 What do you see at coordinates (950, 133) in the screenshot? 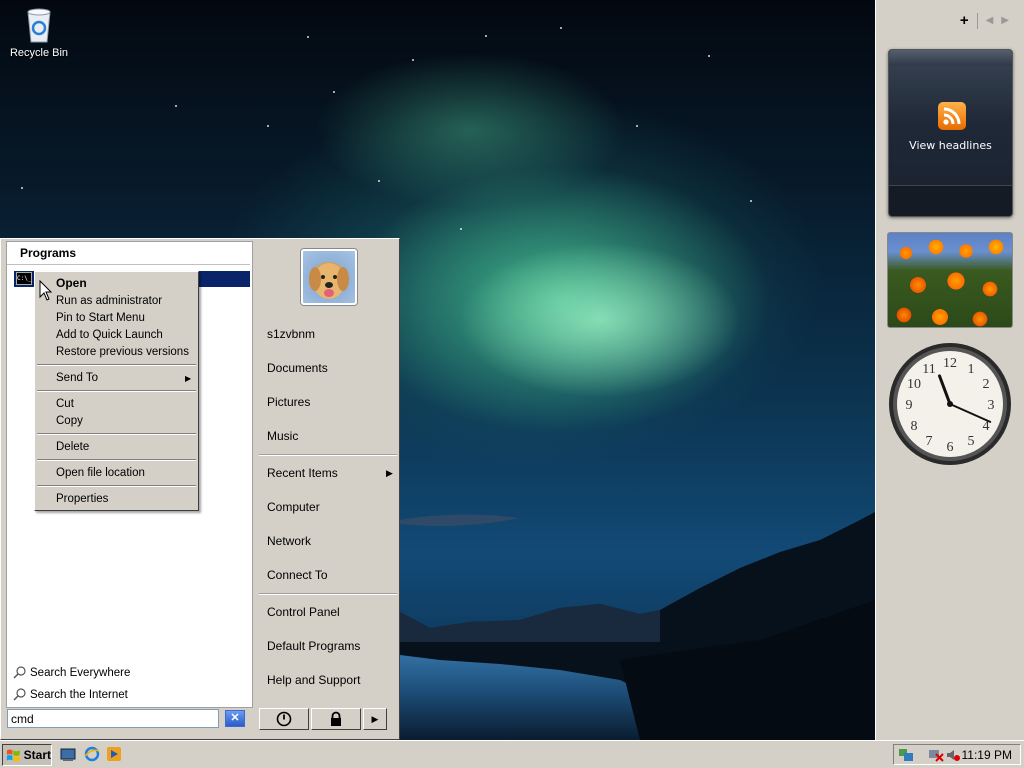
I see `feed-headlines-gadget: View headlines` at bounding box center [950, 133].